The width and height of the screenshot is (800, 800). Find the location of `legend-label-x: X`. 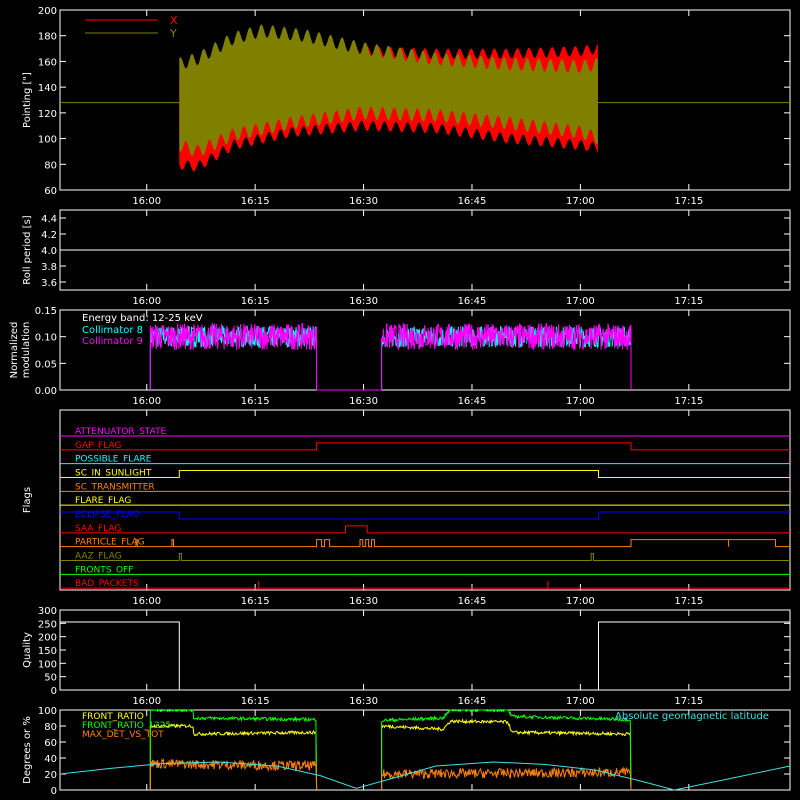

legend-label-x: X is located at coordinates (174, 20).